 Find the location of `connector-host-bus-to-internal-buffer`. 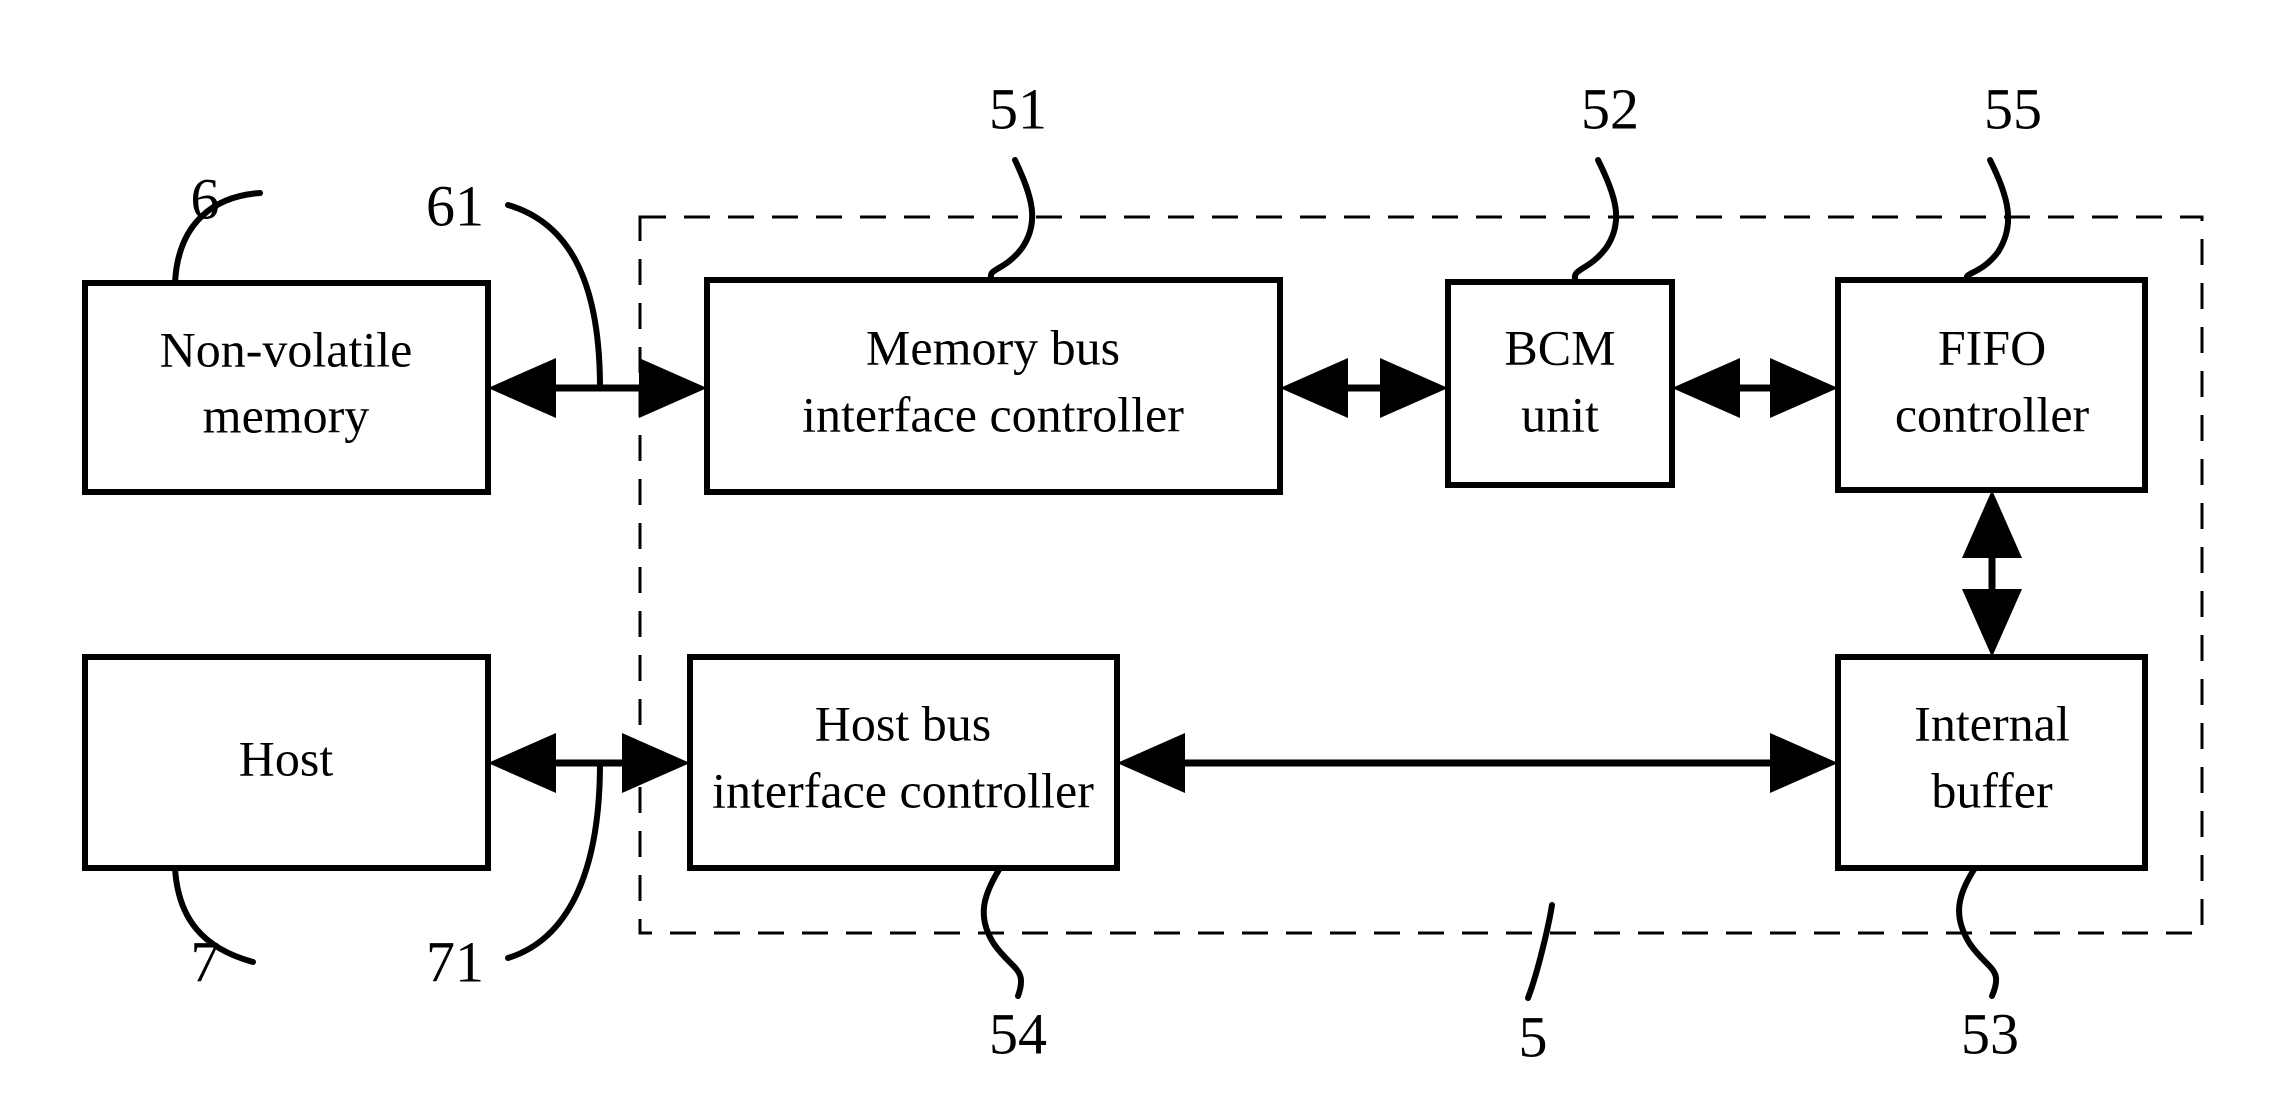

connector-host-bus-to-internal-buffer is located at coordinates (1477, 763).